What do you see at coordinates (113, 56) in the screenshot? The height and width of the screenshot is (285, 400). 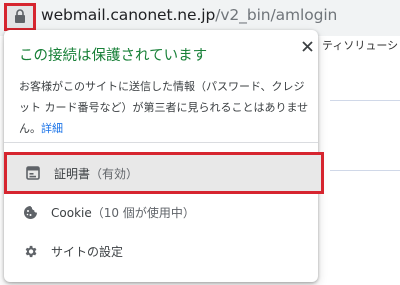 I see `connection-secure-title: この接続は保護されています` at bounding box center [113, 56].